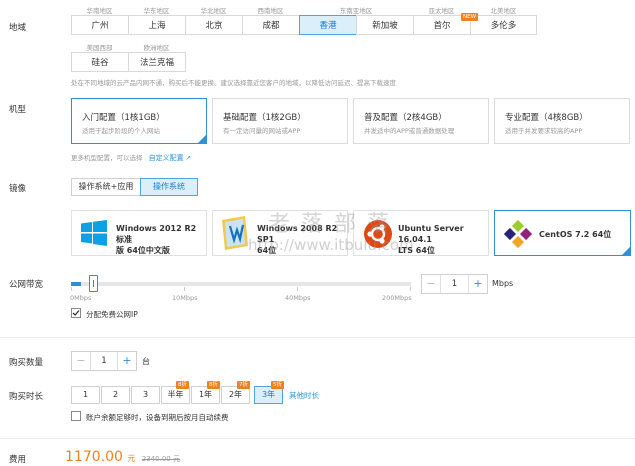 This screenshot has height=466, width=635. Describe the element at coordinates (409, 131) in the screenshot. I see `config-card-desc: 并发适中的APP或普通数据处理` at that location.